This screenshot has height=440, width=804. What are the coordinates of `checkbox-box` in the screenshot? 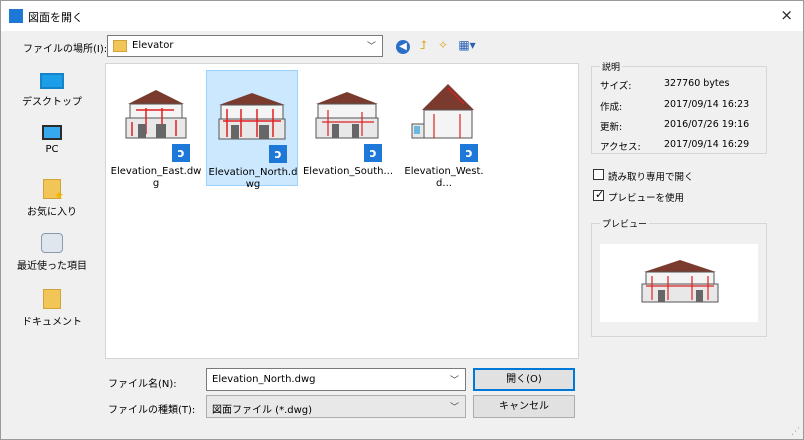 It's located at (598, 174).